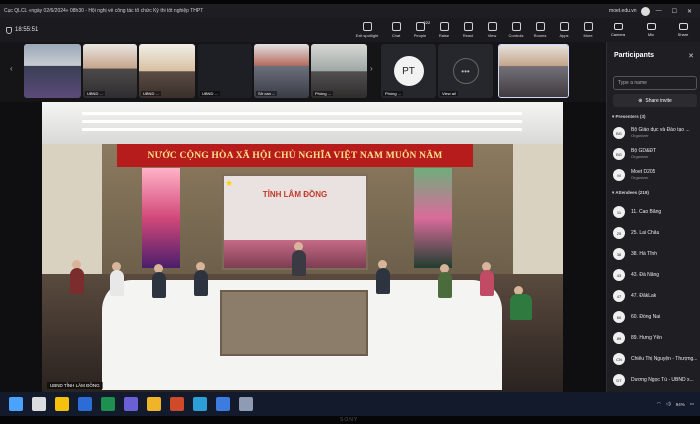 The width and height of the screenshot is (700, 424). What do you see at coordinates (161, 218) in the screenshot?
I see `led-screen-left` at bounding box center [161, 218].